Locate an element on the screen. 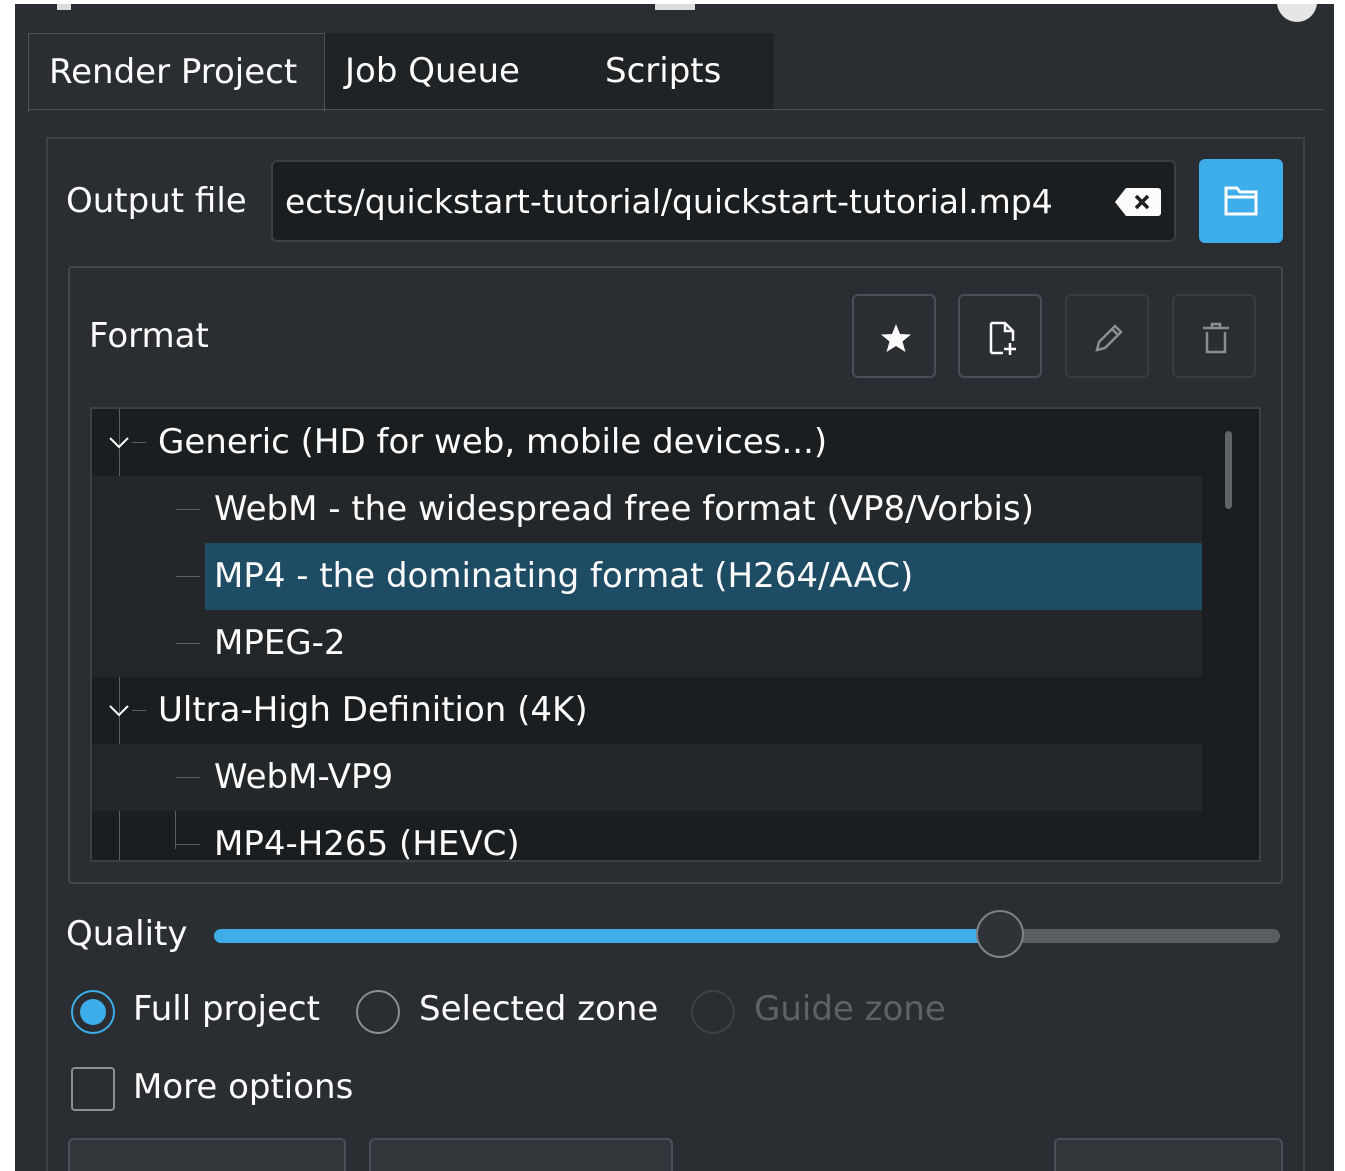  quality-label: Quality is located at coordinates (127, 934).